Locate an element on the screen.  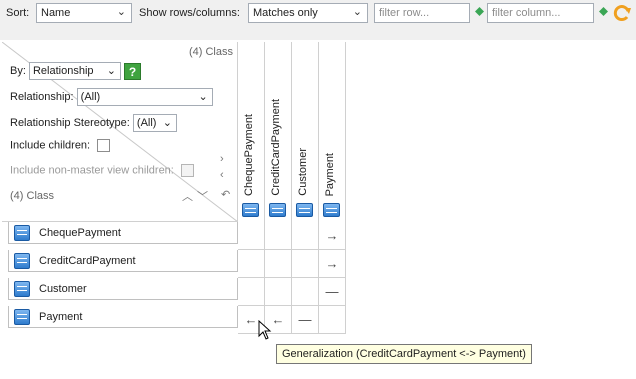
column-header-label: ChequePayment is located at coordinates (249, 155).